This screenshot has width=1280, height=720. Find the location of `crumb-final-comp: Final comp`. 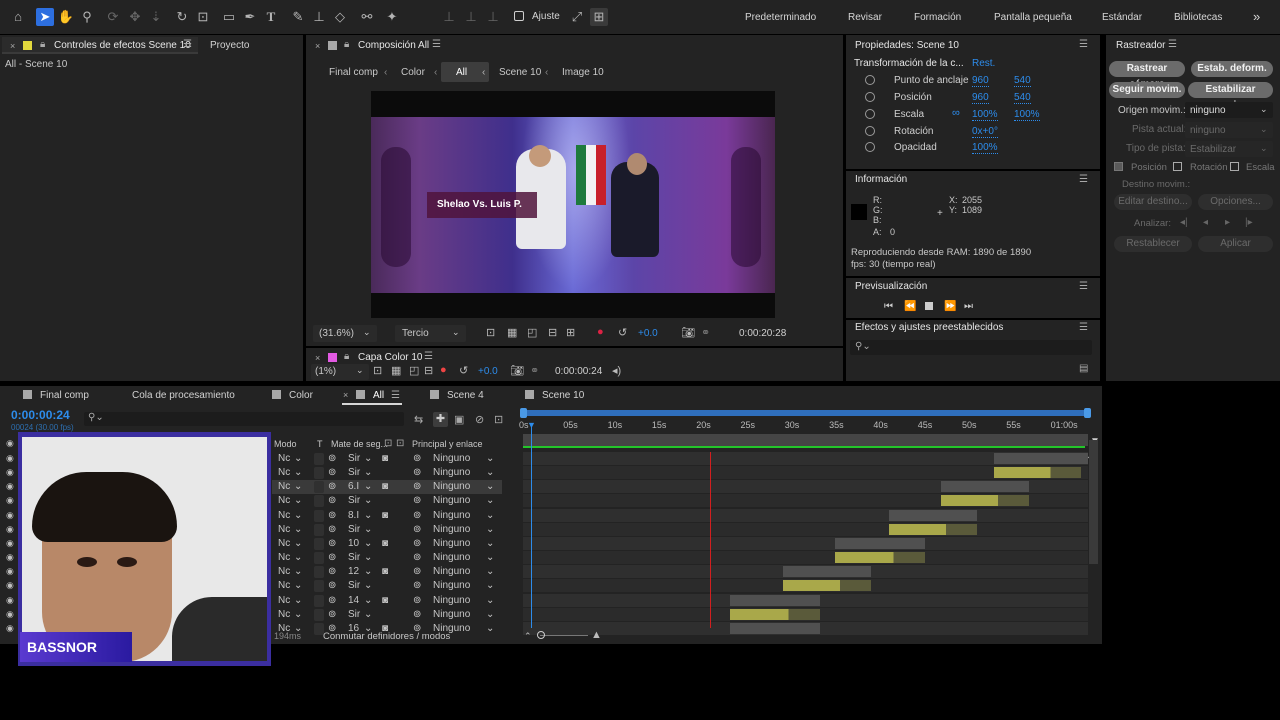

crumb-final-comp: Final comp is located at coordinates (353, 72).